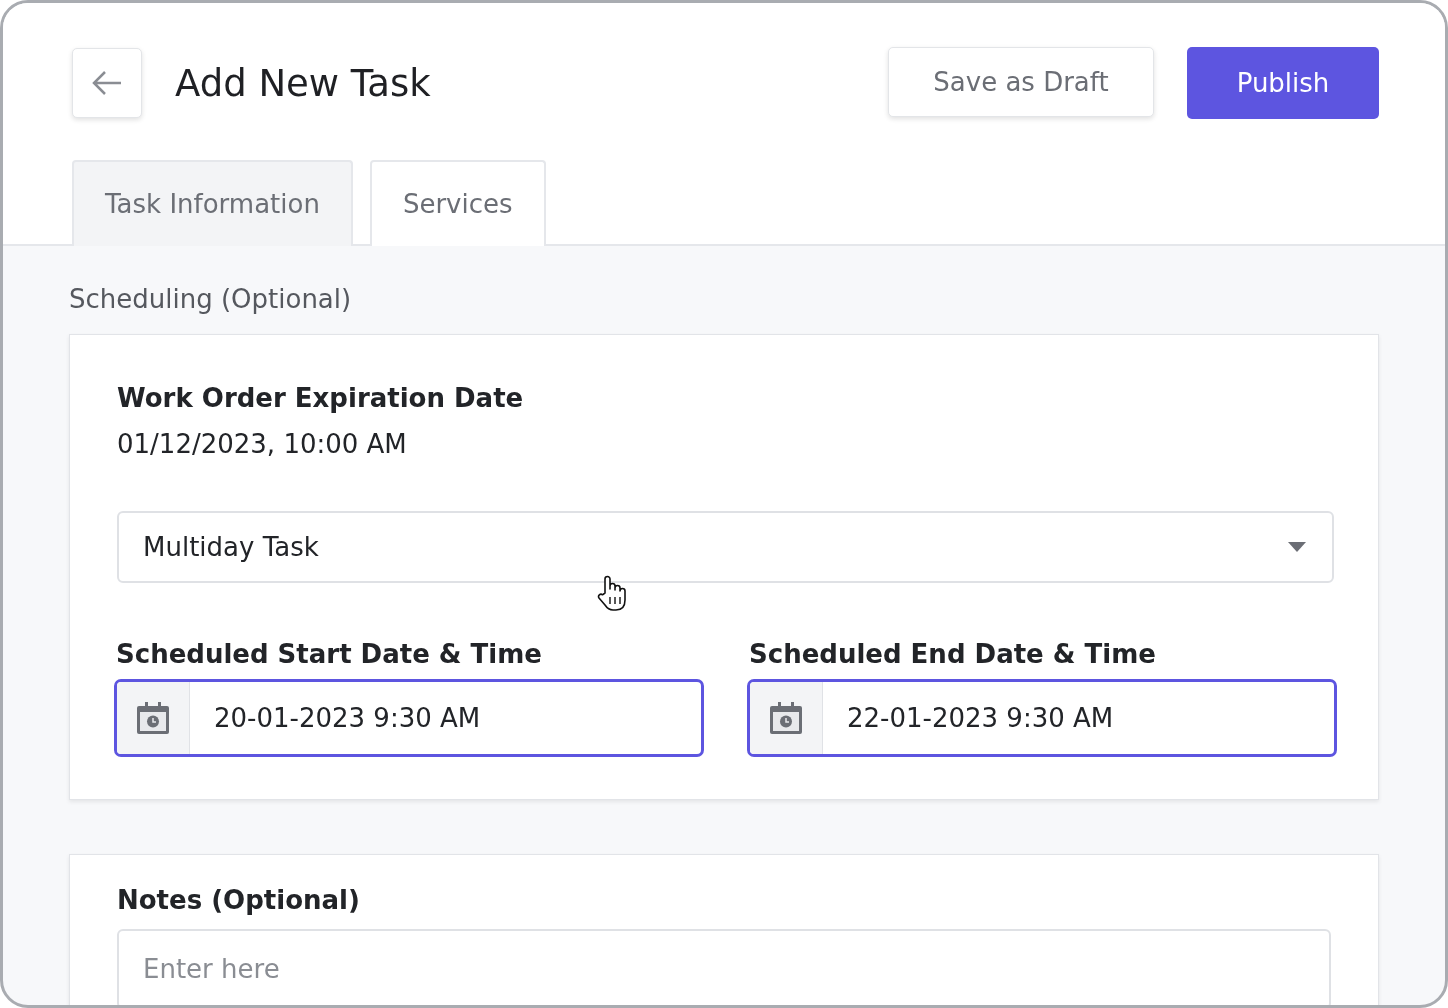 Image resolution: width=1448 pixels, height=1008 pixels. What do you see at coordinates (321, 398) in the screenshot?
I see `field-label: Work Order Expiration Date` at bounding box center [321, 398].